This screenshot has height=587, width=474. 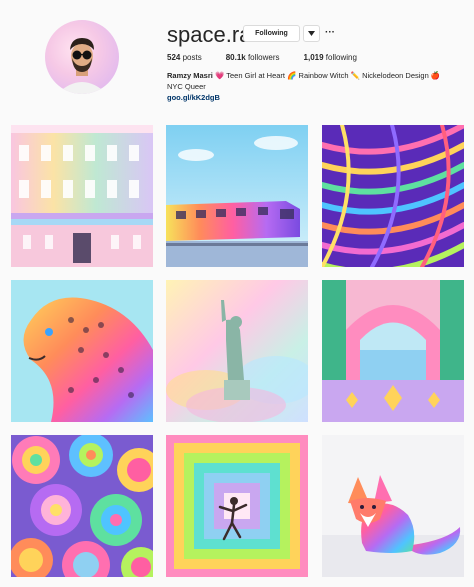 I want to click on bio-text-3: Nickelodeon Design, so click(x=395, y=75).